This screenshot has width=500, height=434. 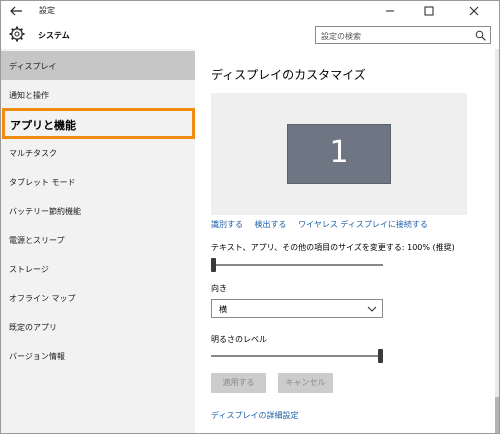 I want to click on scale-slider, so click(x=297, y=265).